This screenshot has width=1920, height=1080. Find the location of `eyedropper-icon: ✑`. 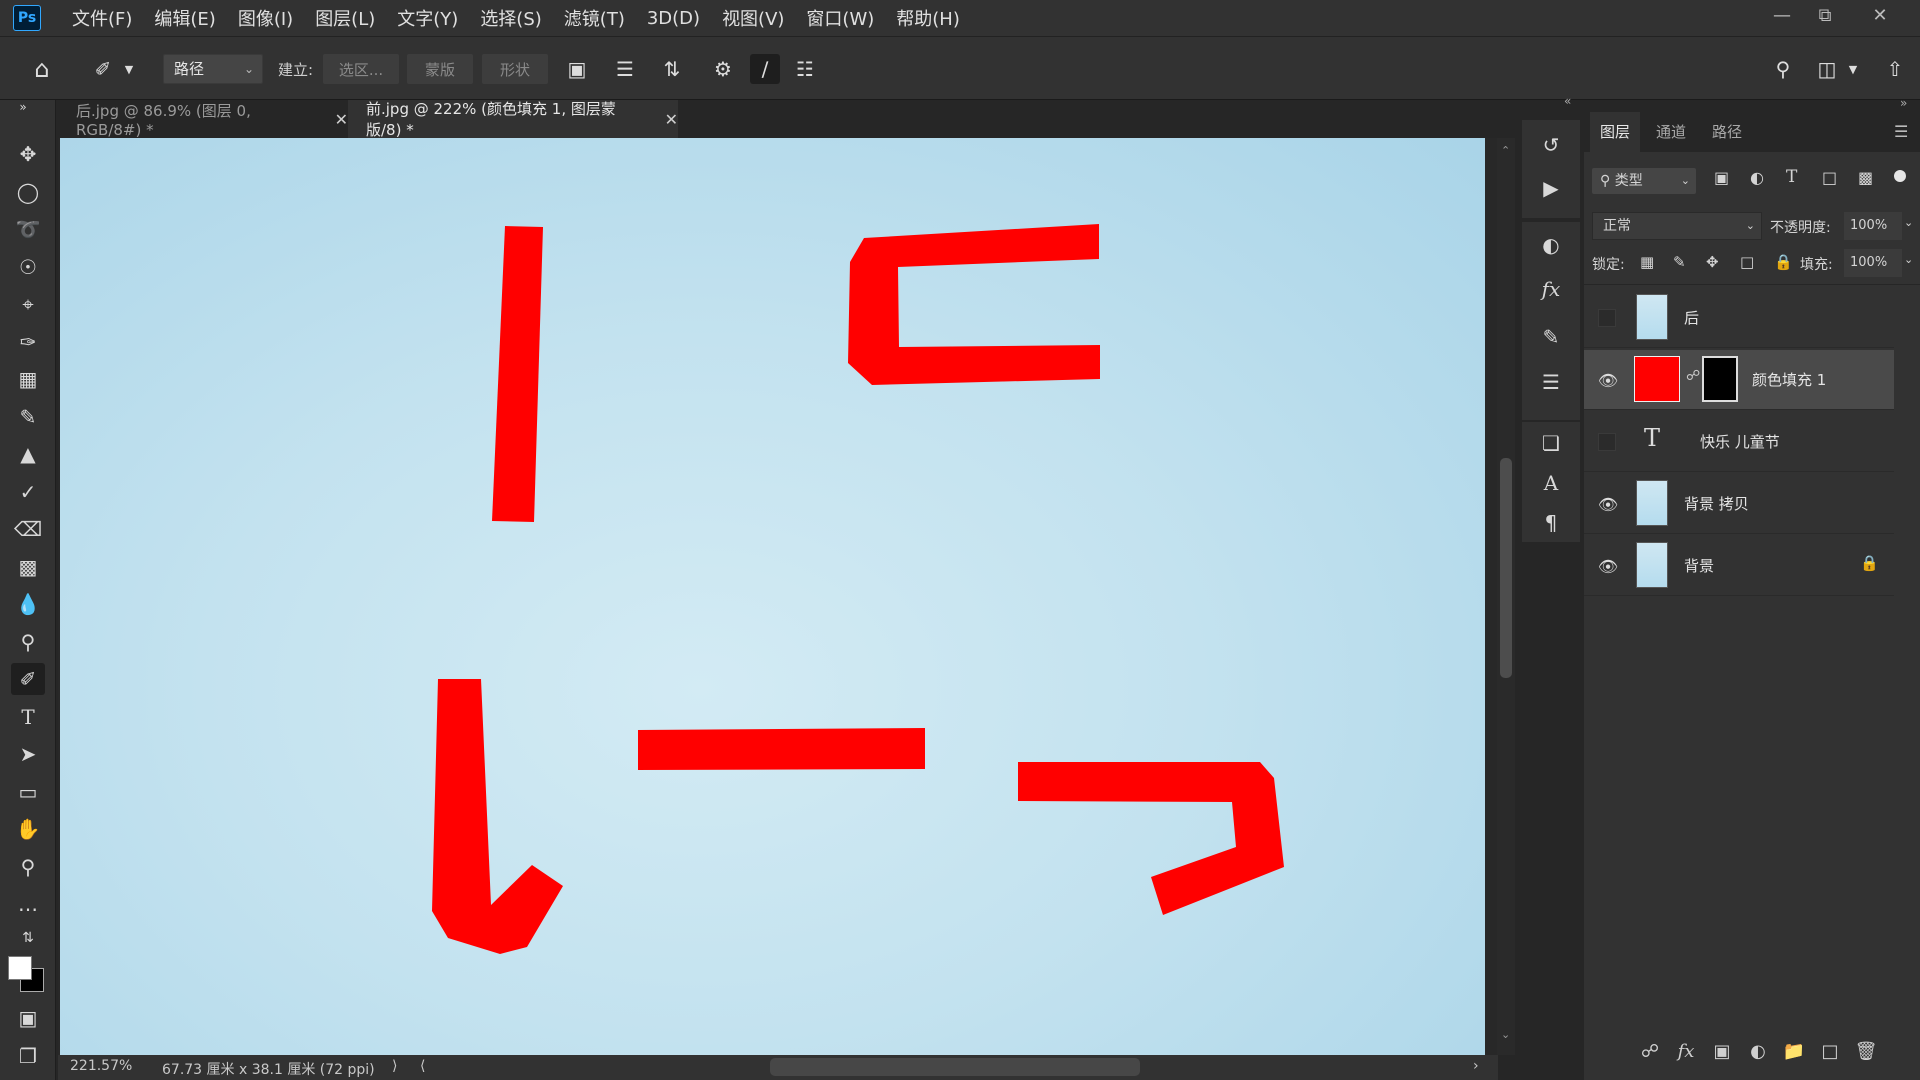

eyedropper-icon: ✑ is located at coordinates (28, 342).